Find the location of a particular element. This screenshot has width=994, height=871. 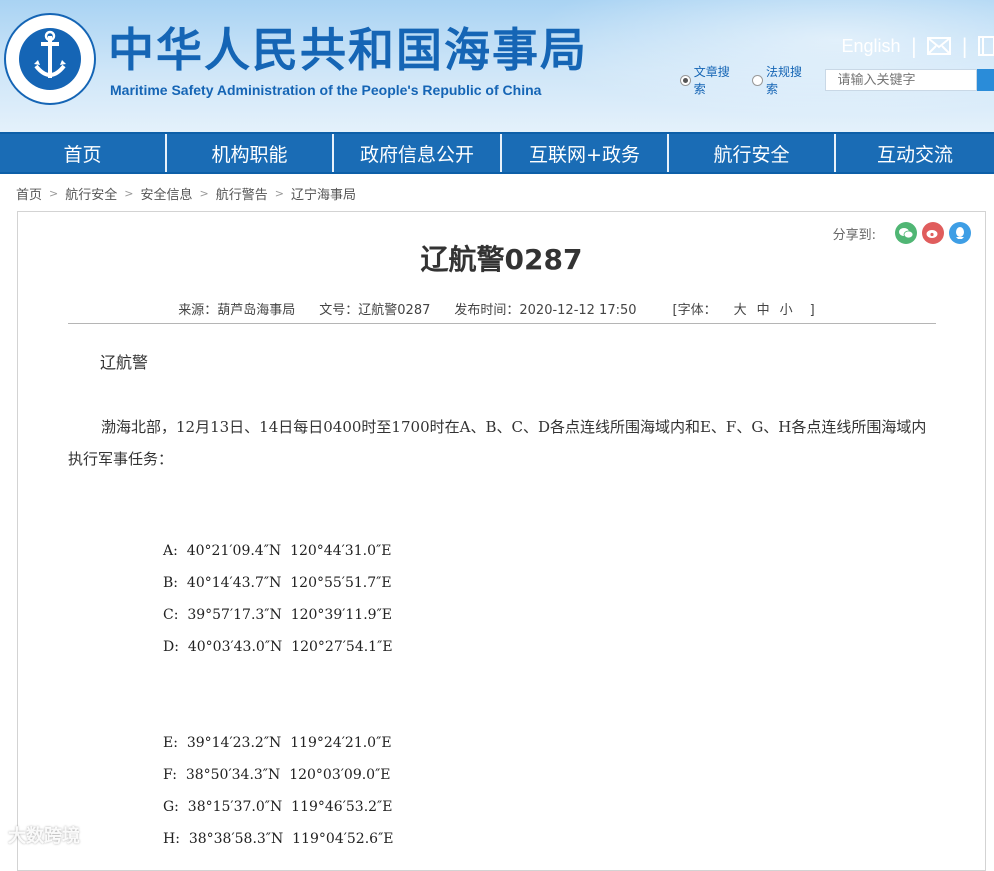

search-bar: 文章搜索 法规搜索 is located at coordinates (837, 80).